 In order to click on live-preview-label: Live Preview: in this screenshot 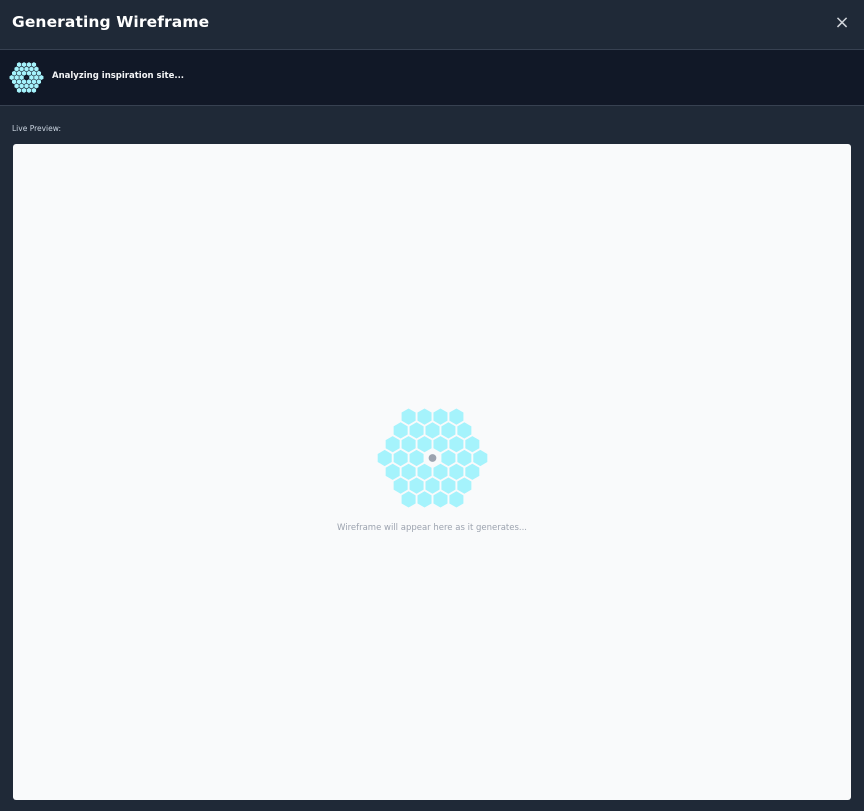, I will do `click(37, 128)`.